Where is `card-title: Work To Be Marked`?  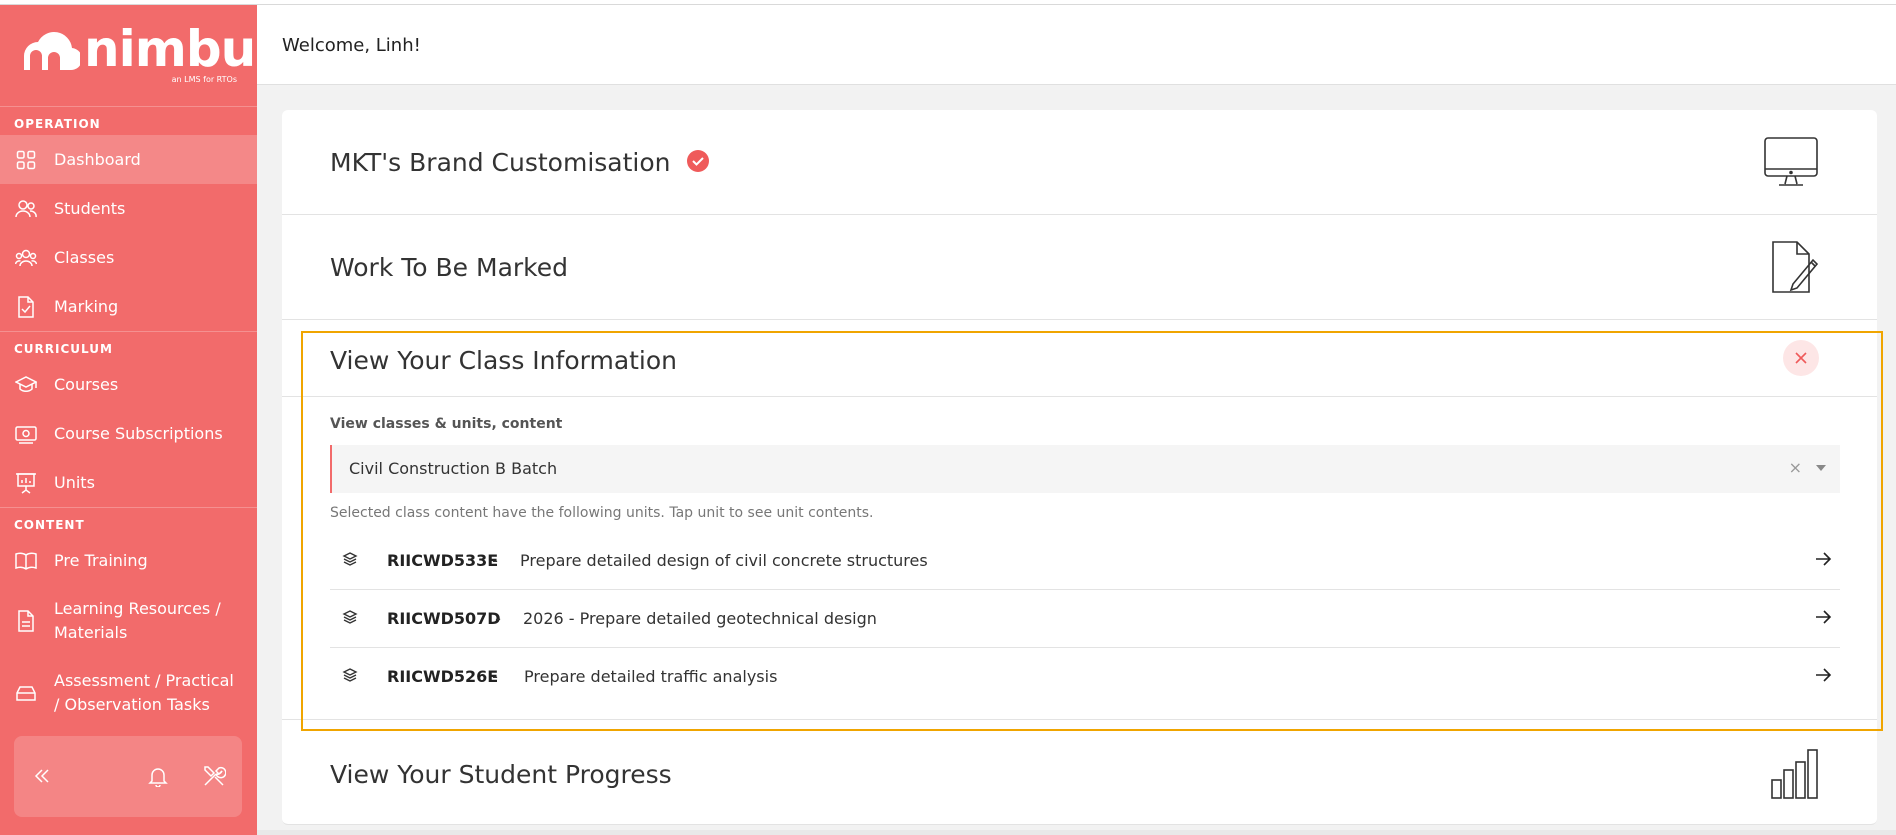
card-title: Work To Be Marked is located at coordinates (449, 267).